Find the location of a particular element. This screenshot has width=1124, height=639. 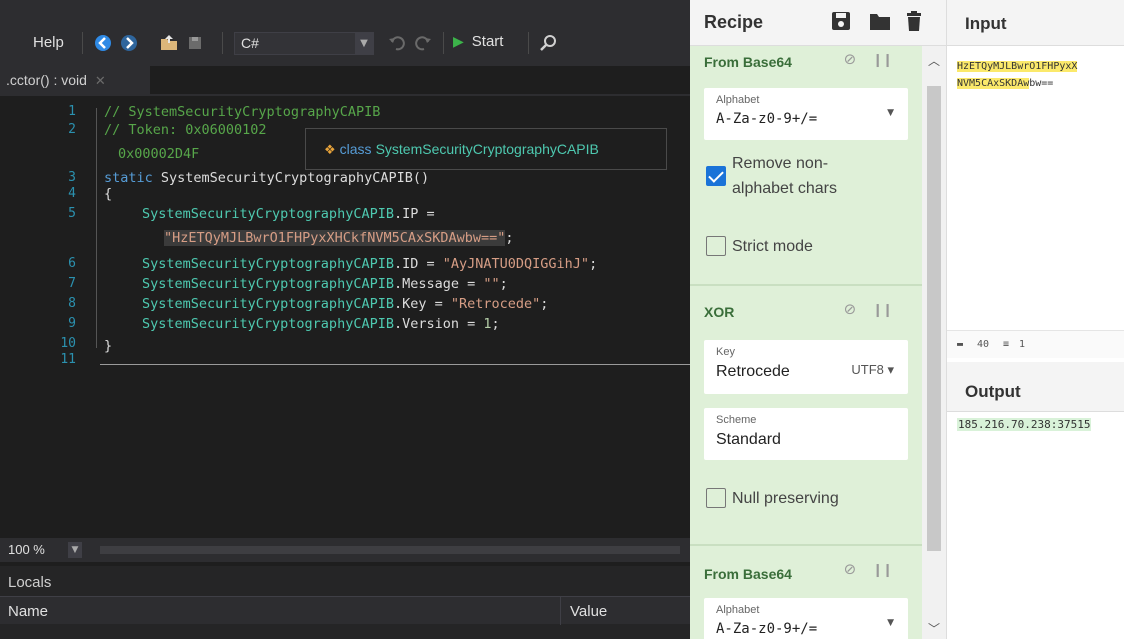

zoom-level: 100 % is located at coordinates (26, 549).